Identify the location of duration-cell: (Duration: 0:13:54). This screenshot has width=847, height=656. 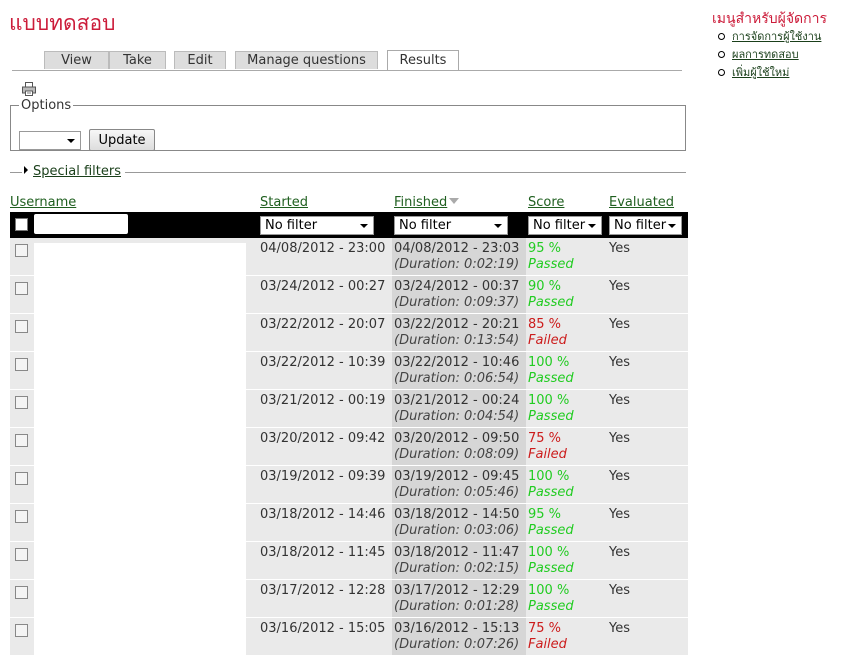
(457, 340).